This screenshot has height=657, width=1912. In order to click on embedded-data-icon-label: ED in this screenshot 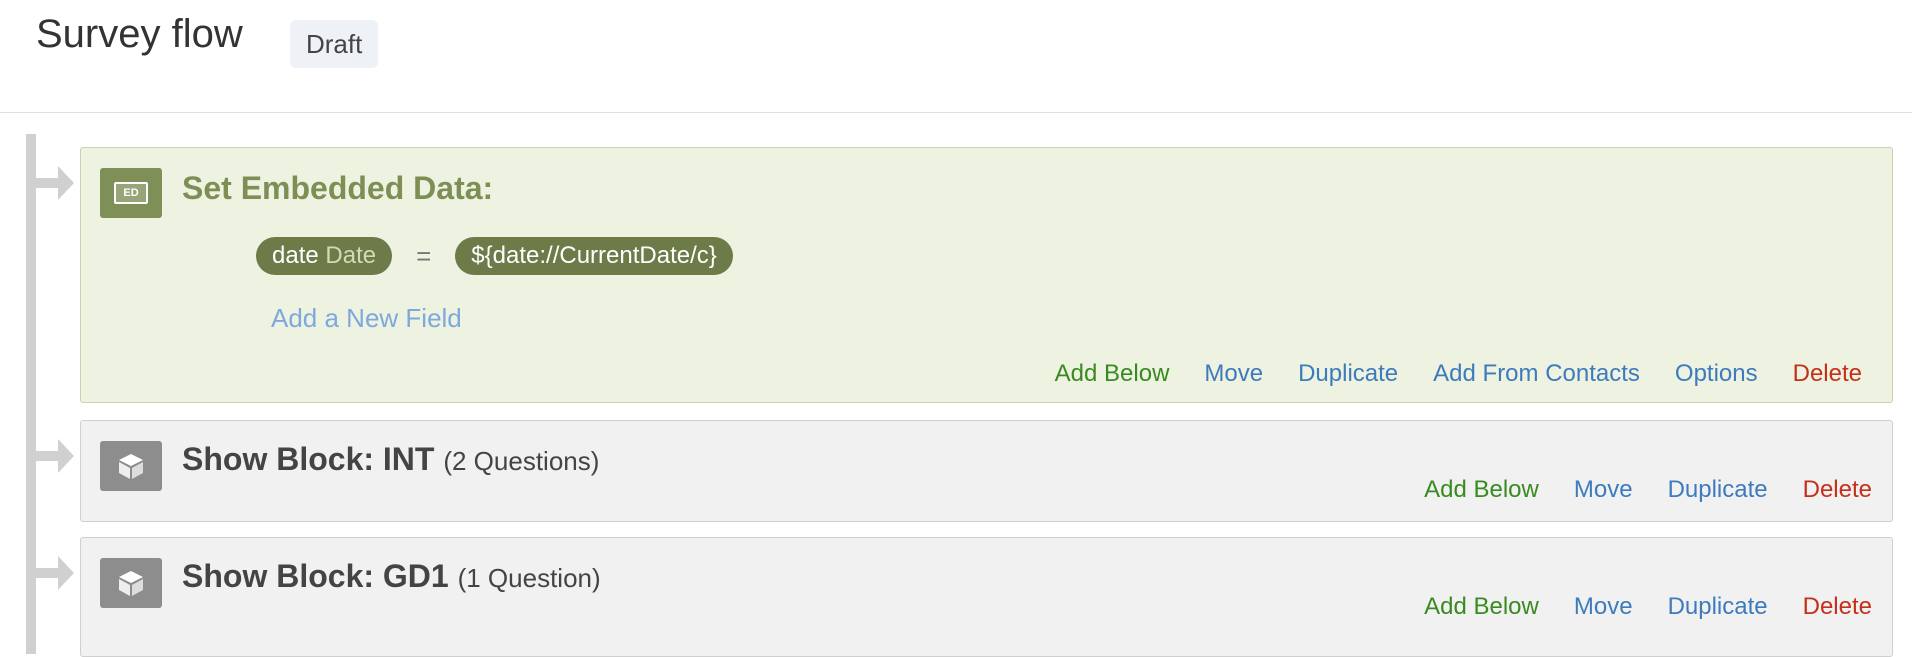, I will do `click(131, 193)`.